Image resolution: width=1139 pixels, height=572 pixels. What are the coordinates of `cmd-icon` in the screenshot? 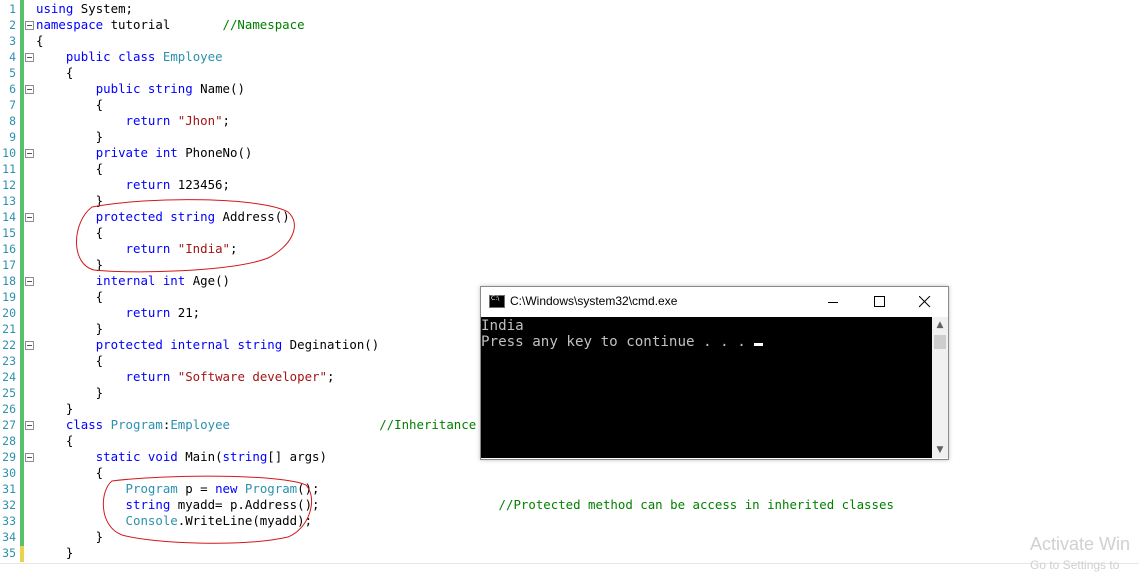 It's located at (497, 301).